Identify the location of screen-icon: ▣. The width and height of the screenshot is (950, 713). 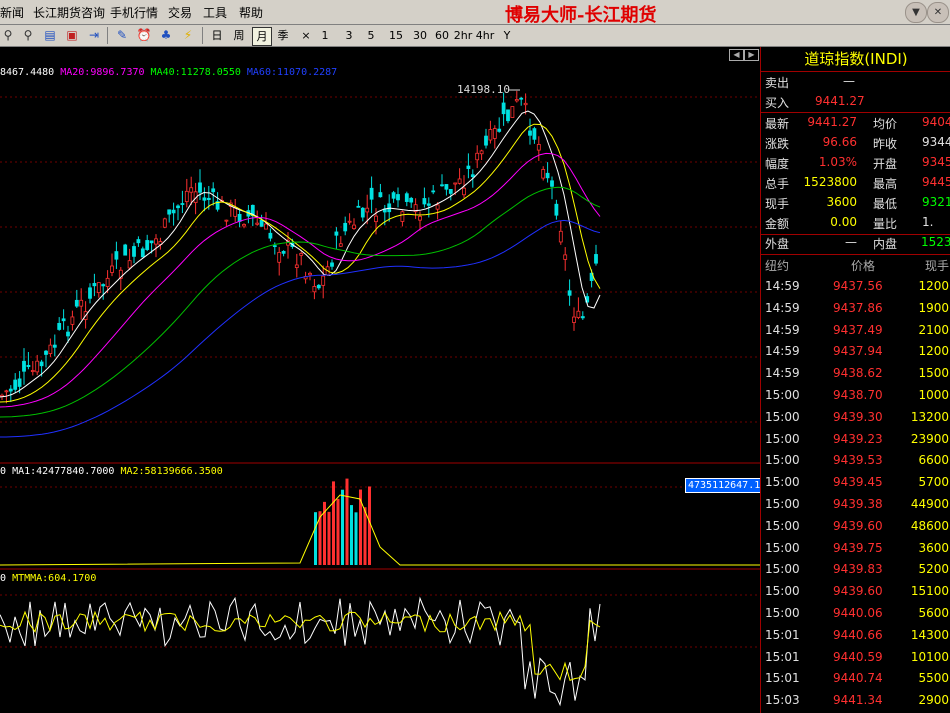
(72, 35).